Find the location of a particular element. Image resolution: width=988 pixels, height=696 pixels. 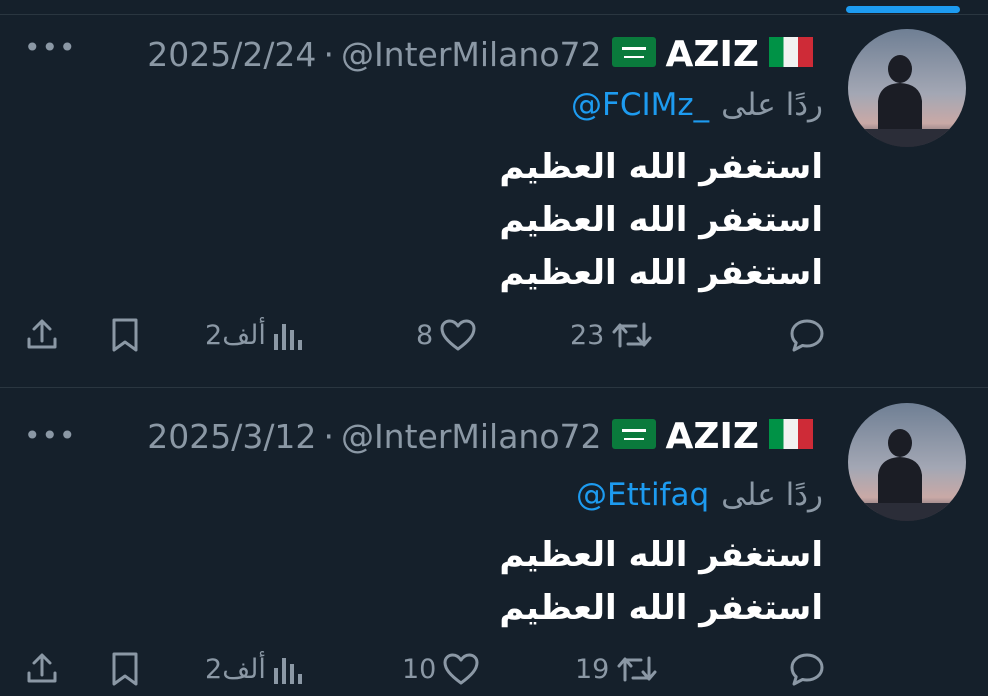

like-button: 8 is located at coordinates (446, 335).